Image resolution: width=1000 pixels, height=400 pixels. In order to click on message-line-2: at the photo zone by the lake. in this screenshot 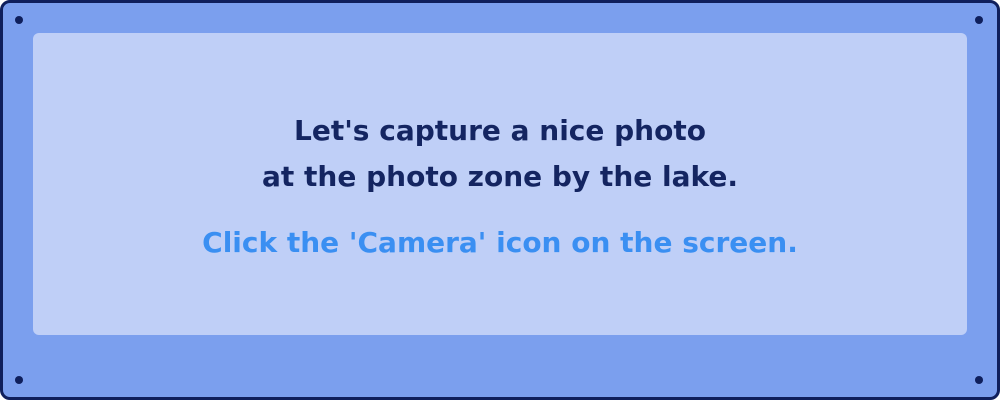, I will do `click(500, 176)`.